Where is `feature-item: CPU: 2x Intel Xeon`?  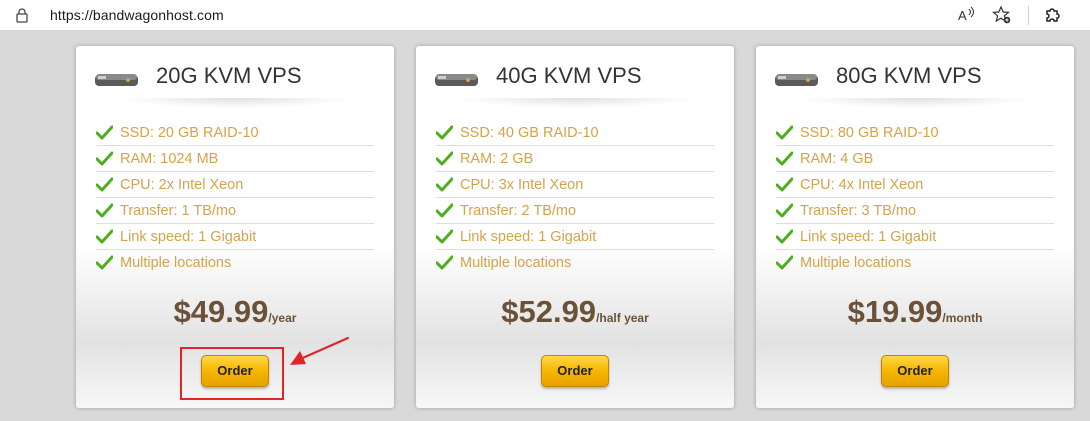 feature-item: CPU: 2x Intel Xeon is located at coordinates (235, 185).